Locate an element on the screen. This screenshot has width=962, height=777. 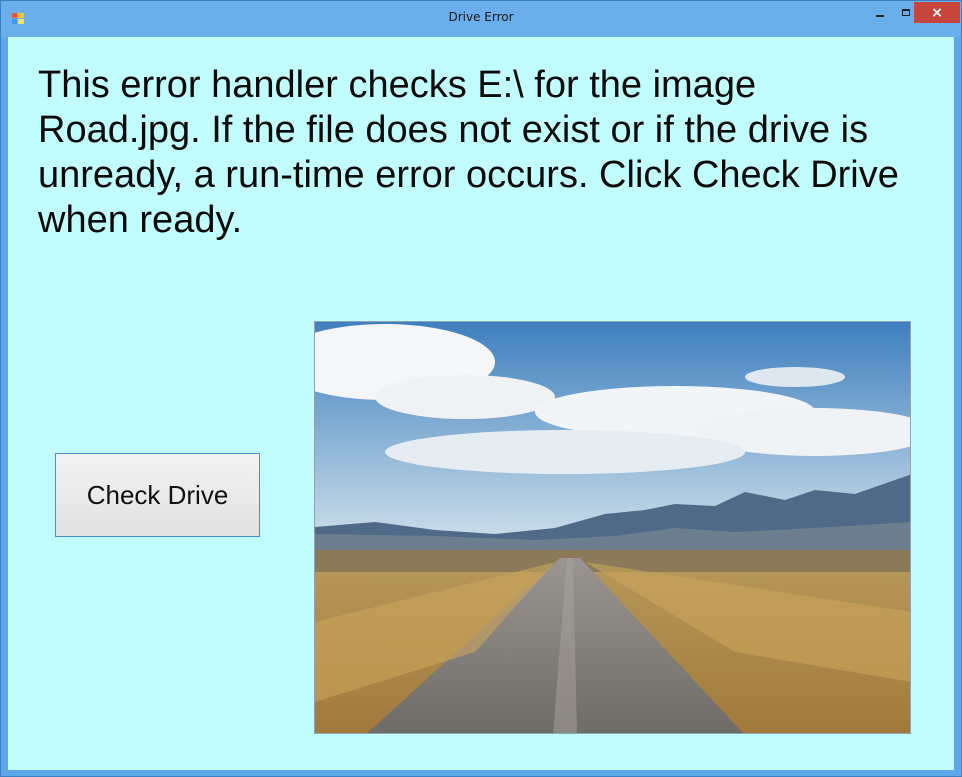
window-title: Drive Error is located at coordinates (481, 17).